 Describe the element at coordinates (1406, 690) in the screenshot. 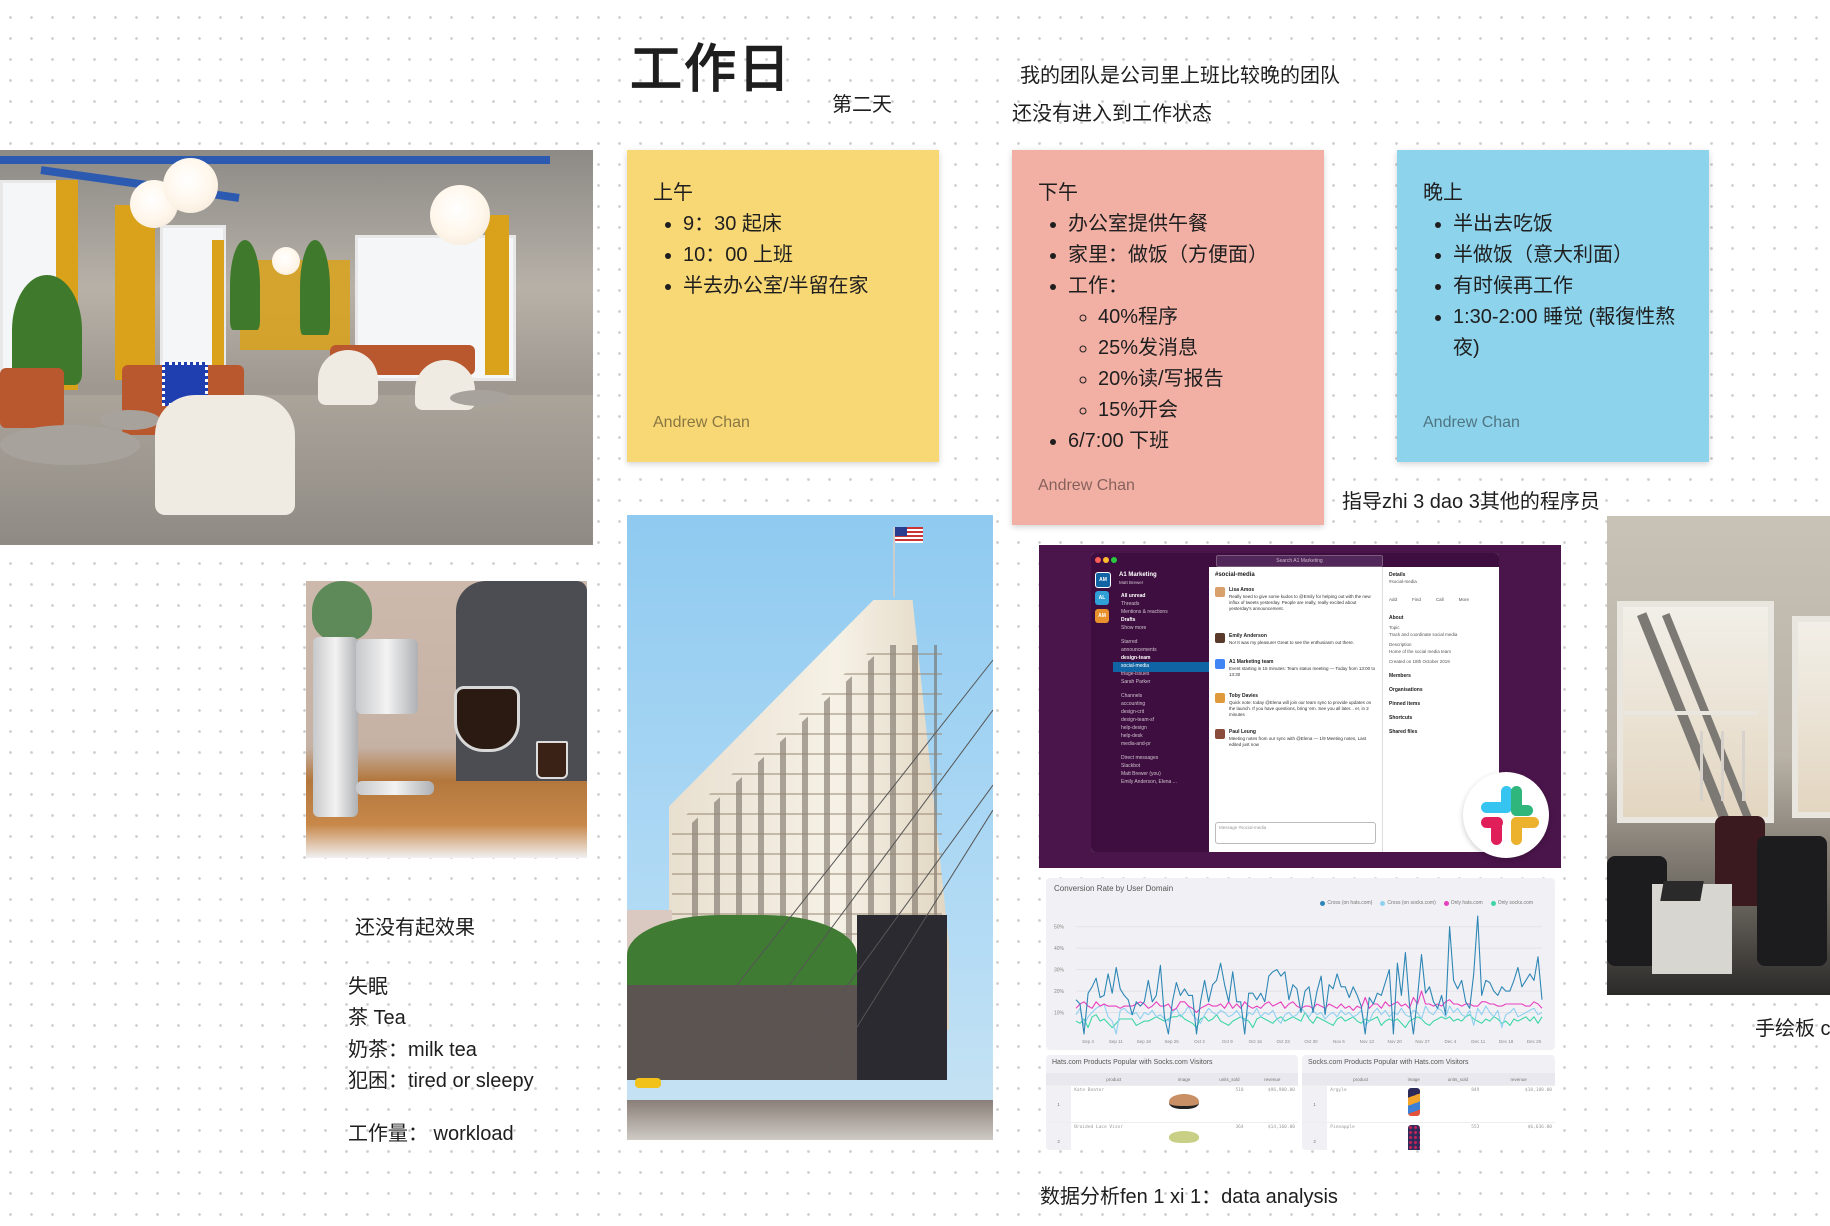

I see `details-section: Organisations` at that location.